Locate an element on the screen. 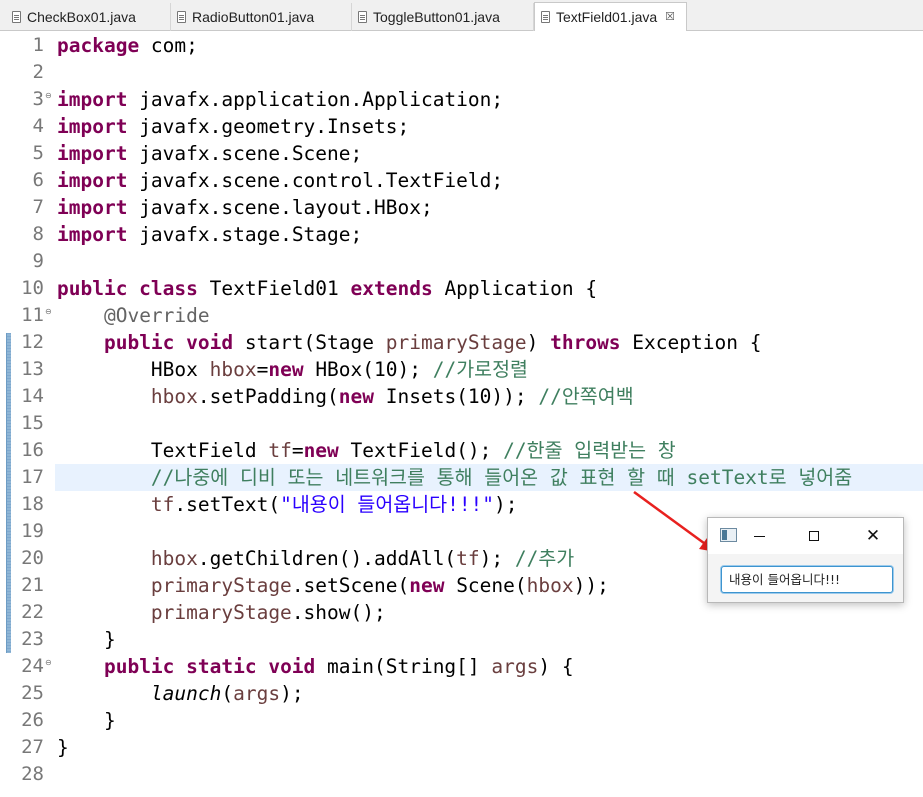  code-text: import javafx.scene.layout.HBox; is located at coordinates (245, 207).